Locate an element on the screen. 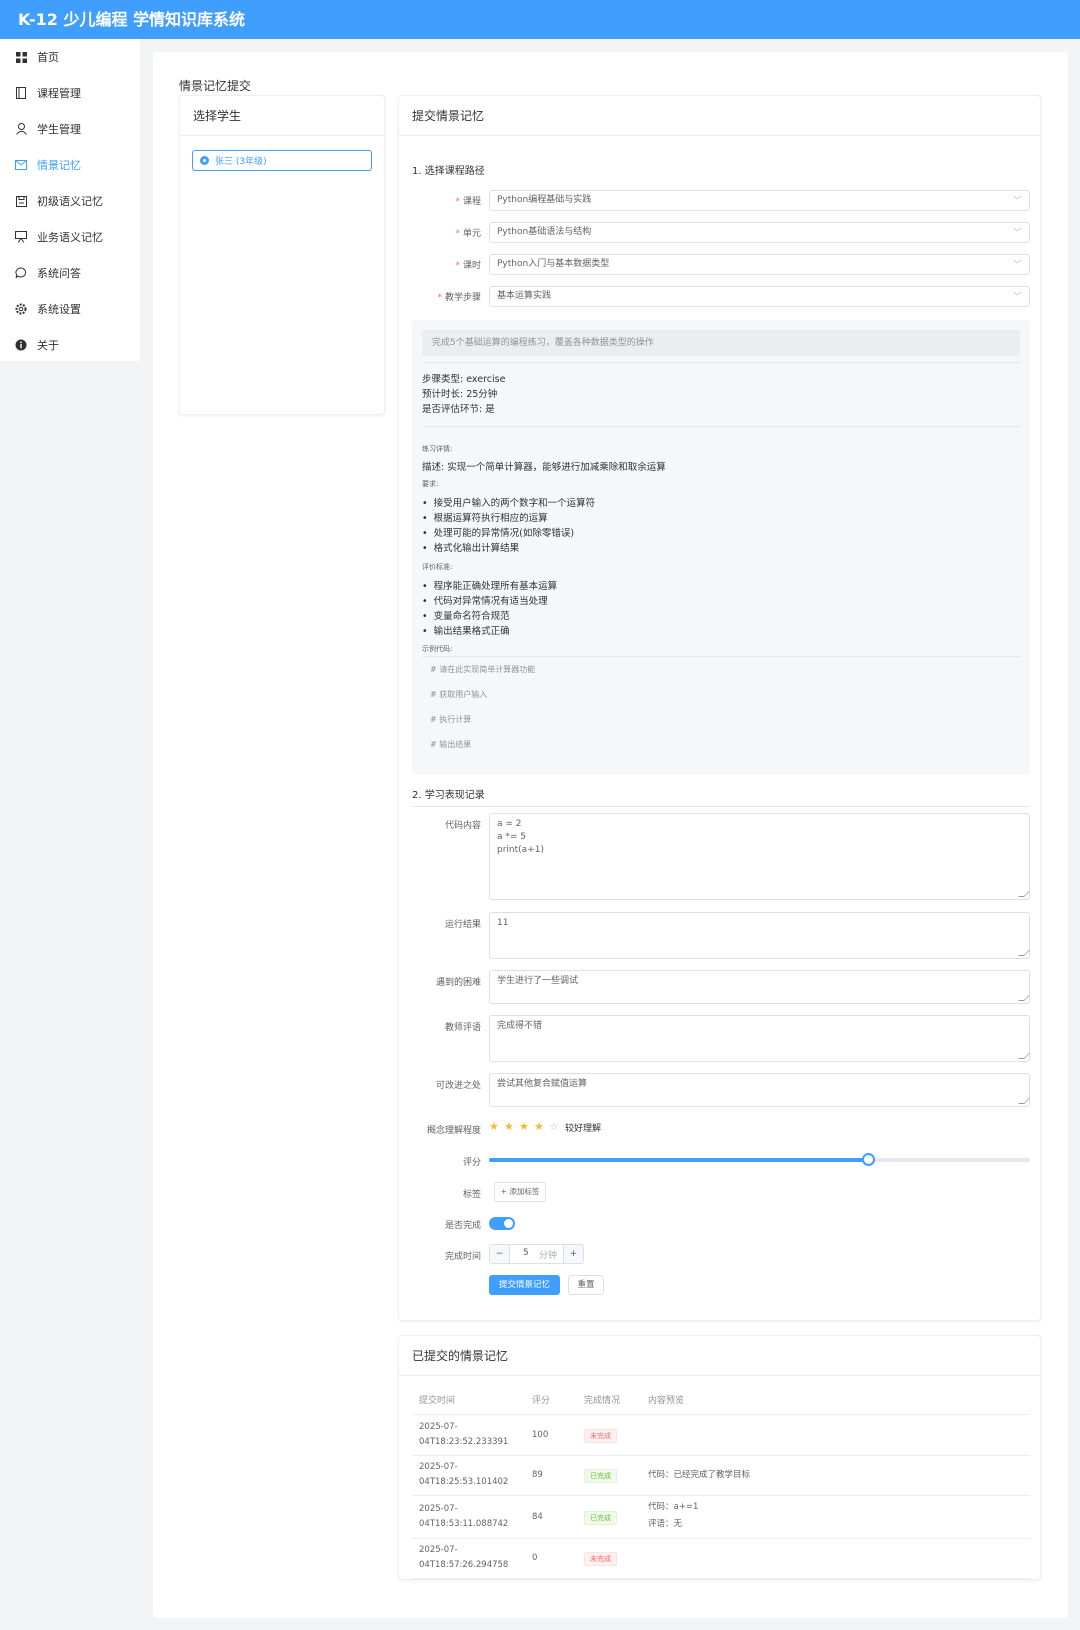 Image resolution: width=1080 pixels, height=1630 pixels. requirement-item: 根据运算符执行相应的运算 is located at coordinates (485, 517).